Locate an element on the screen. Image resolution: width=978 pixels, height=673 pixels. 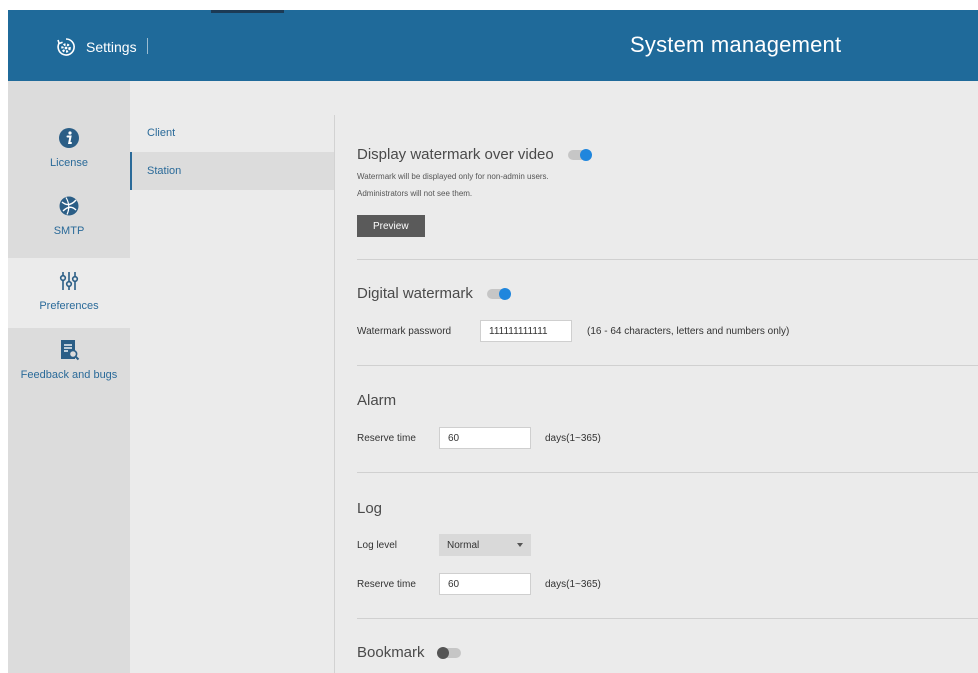
sidebar-item-label: License is located at coordinates (69, 163).